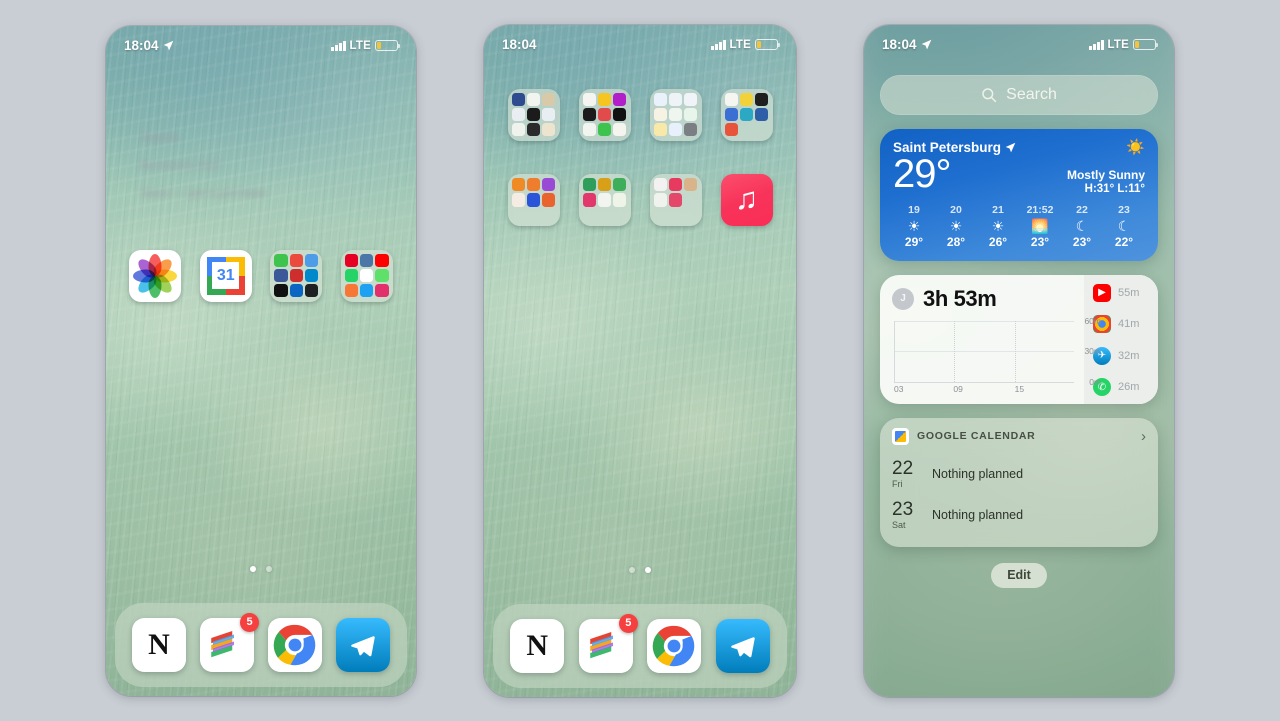 The height and width of the screenshot is (721, 1280). What do you see at coordinates (976, 436) in the screenshot?
I see `widget-source-label: GOOGLE CALENDAR` at bounding box center [976, 436].